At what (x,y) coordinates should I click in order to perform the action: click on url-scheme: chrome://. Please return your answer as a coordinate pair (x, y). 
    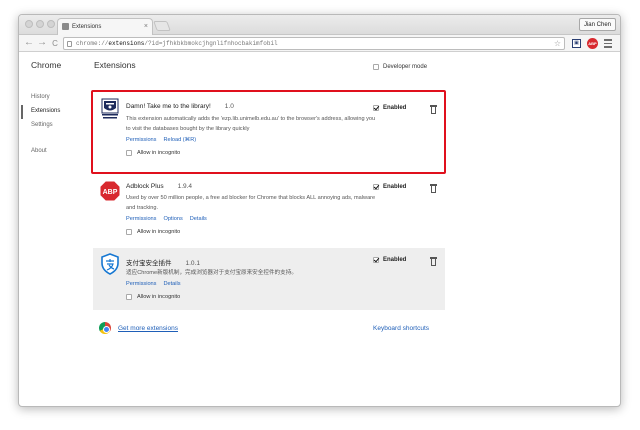
    Looking at the image, I should click on (92, 43).